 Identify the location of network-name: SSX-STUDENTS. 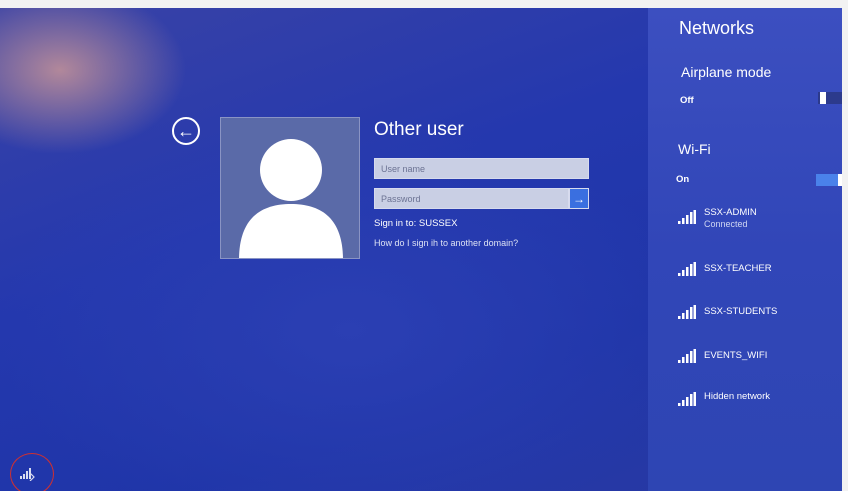
(741, 311).